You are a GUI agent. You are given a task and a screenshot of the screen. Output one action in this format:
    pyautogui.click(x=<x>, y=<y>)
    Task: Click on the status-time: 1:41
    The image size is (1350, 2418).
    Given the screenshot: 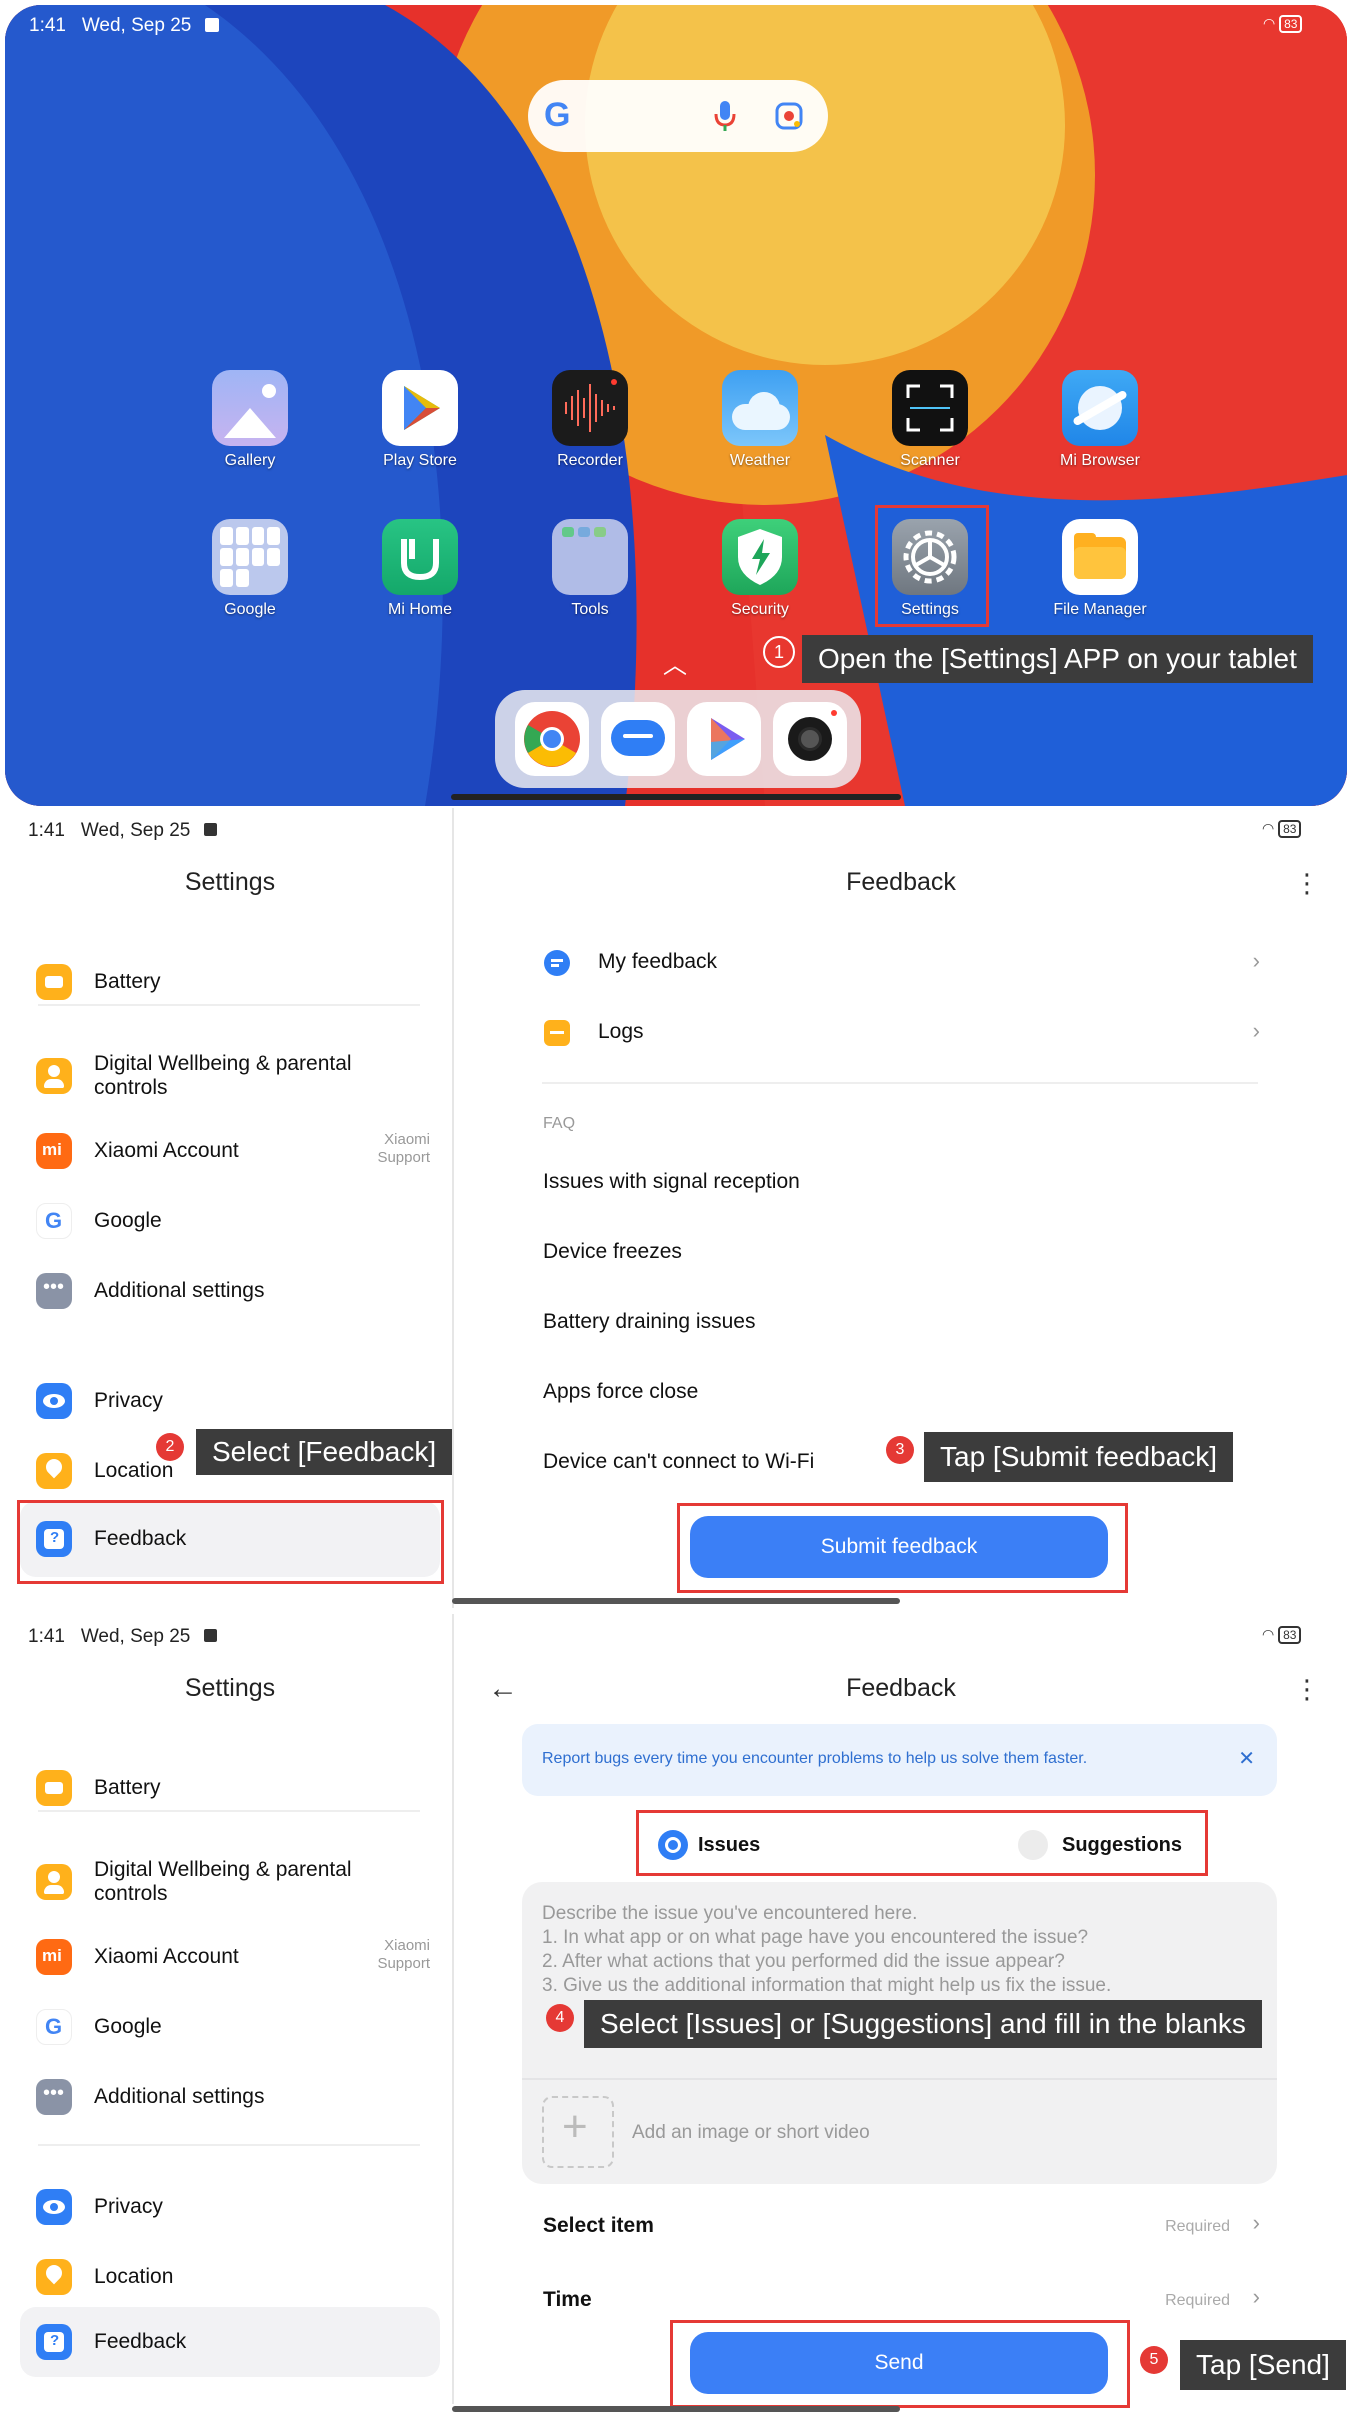 What is the action you would take?
    pyautogui.click(x=47, y=25)
    